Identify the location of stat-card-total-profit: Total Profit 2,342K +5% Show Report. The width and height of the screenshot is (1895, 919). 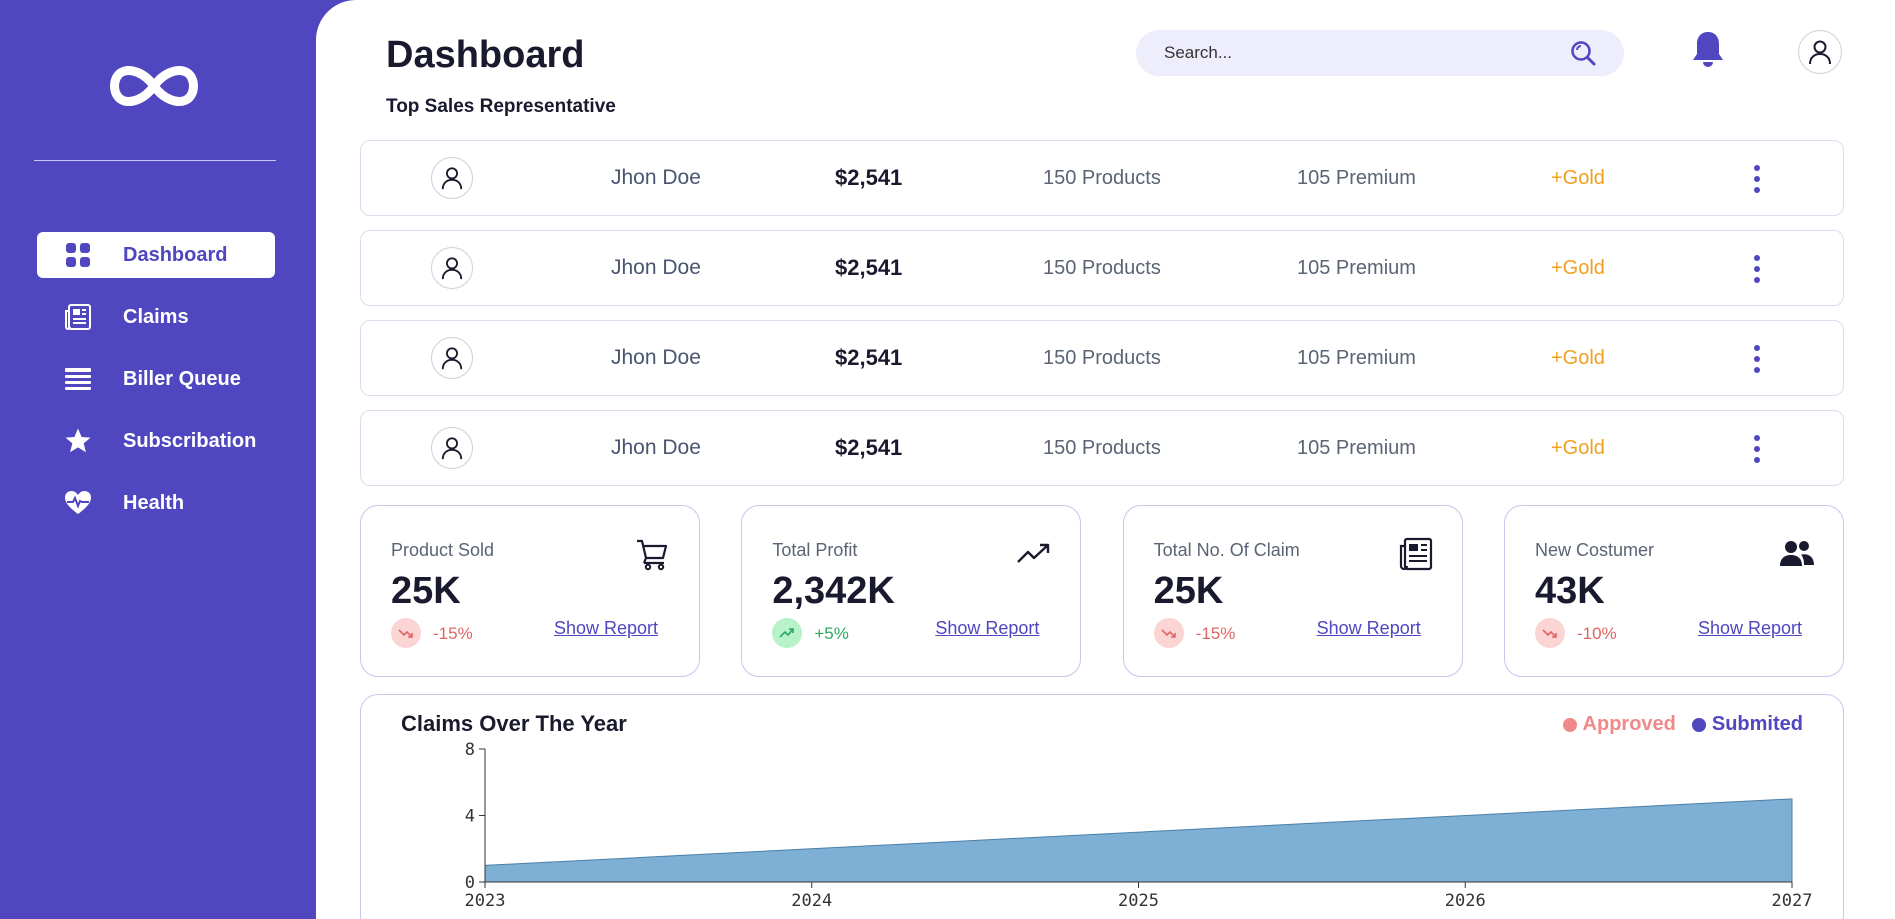
(911, 591).